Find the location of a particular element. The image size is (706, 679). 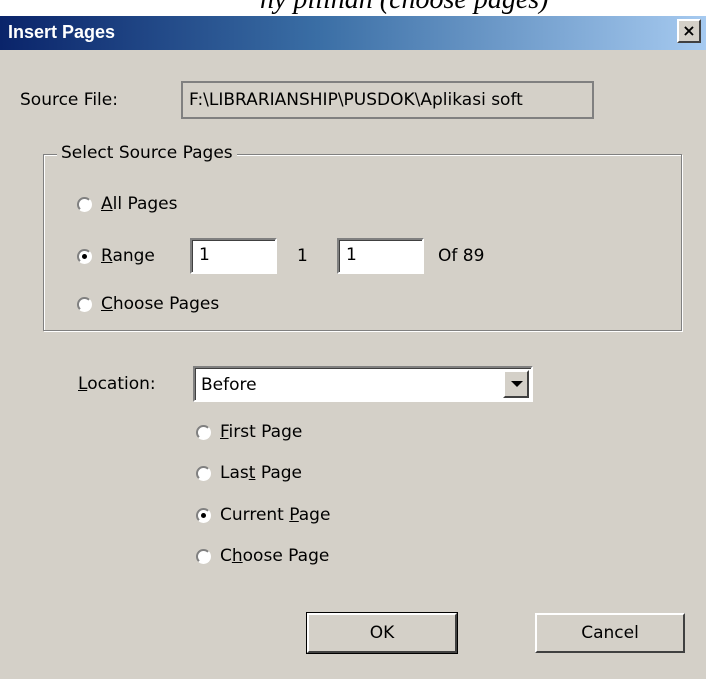

current-page-label: Current Page is located at coordinates (275, 515).